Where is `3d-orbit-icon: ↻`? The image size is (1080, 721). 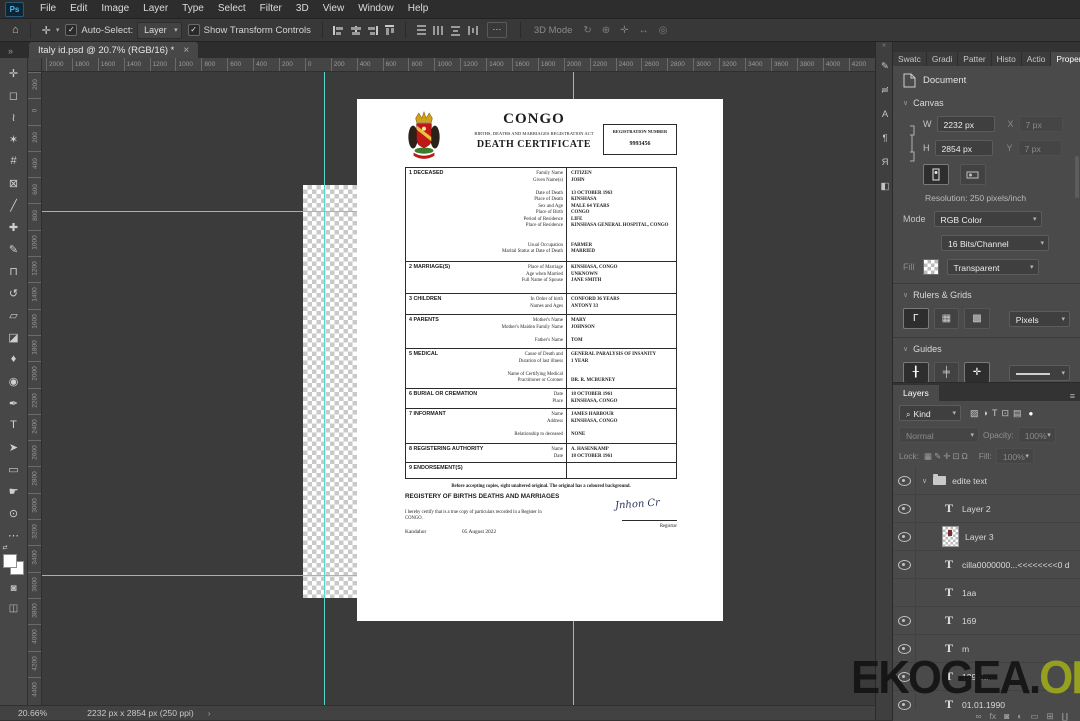
3d-orbit-icon: ↻ is located at coordinates (587, 30).